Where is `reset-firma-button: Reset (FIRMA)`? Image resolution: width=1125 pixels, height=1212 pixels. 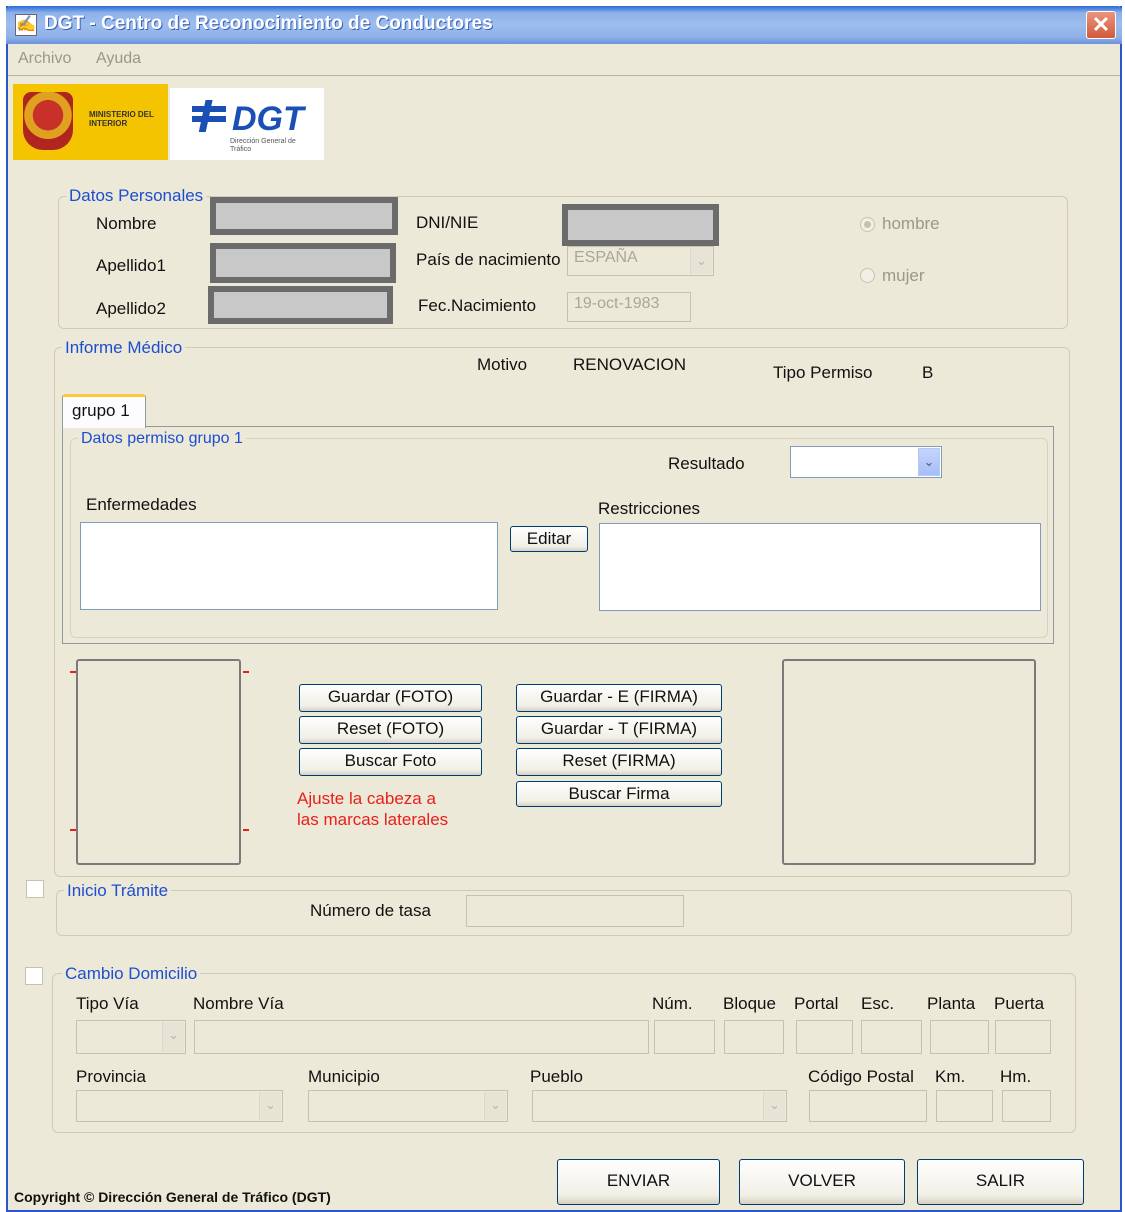
reset-firma-button: Reset (FIRMA) is located at coordinates (619, 762).